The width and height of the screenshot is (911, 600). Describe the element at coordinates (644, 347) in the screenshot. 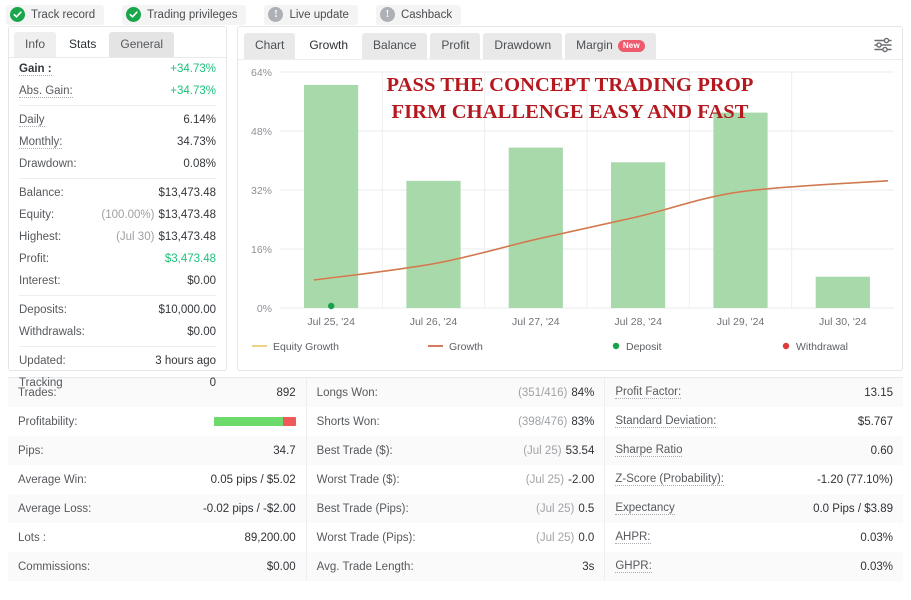

I see `svg-text: Deposit` at that location.